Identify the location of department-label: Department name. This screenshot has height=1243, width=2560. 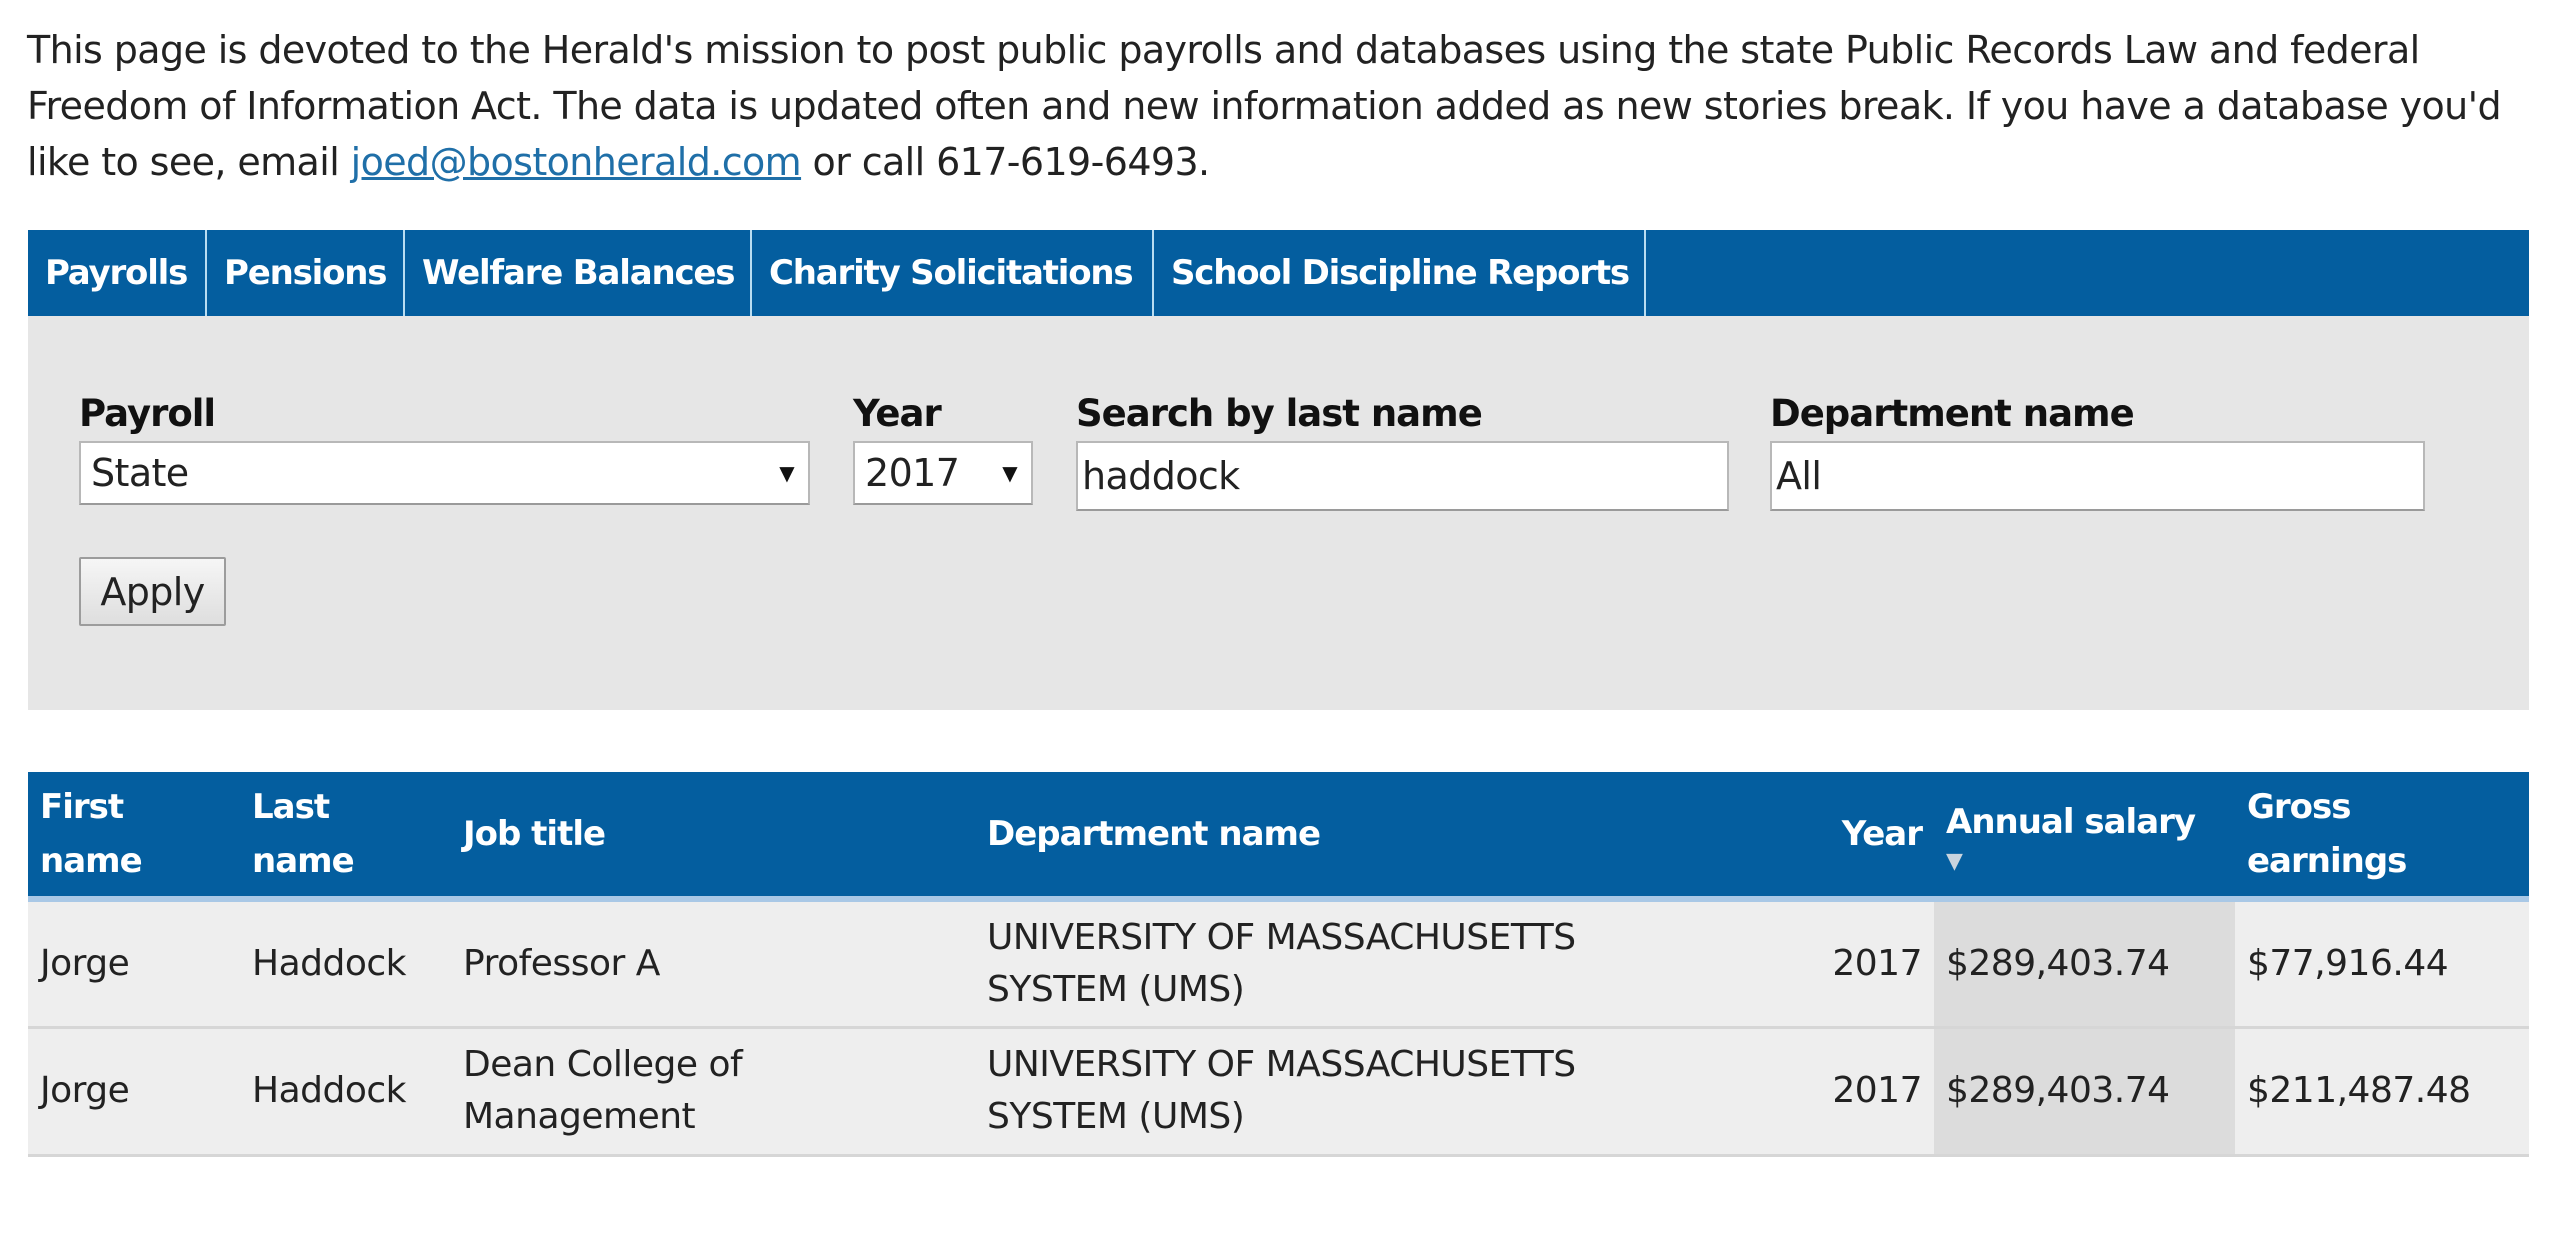
(1952, 413).